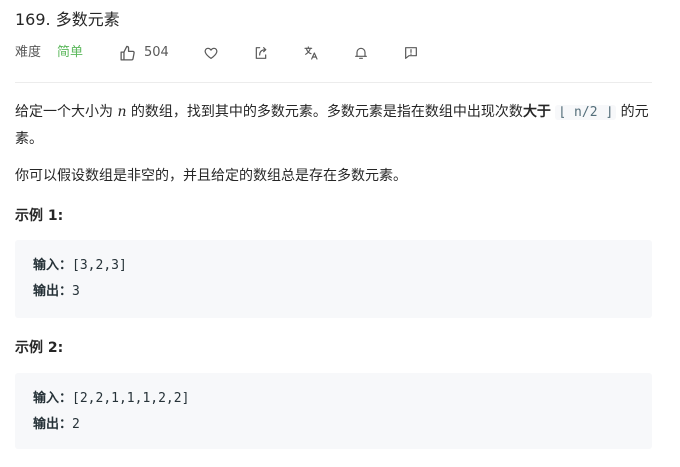 The height and width of the screenshot is (467, 680). I want to click on problem-meta-bar: 难度 简单 504, so click(335, 53).